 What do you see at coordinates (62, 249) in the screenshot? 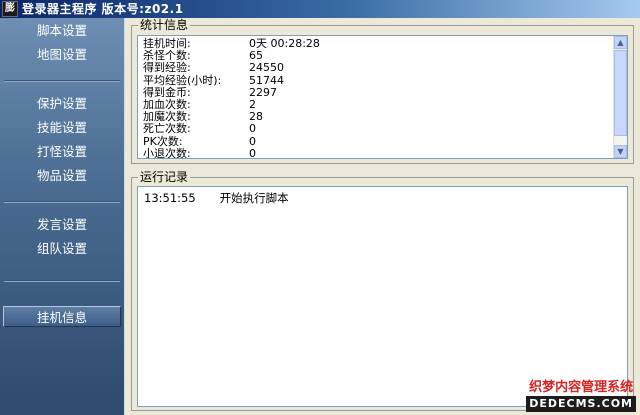
I see `sidebar-item-team-settings: 组队设置` at bounding box center [62, 249].